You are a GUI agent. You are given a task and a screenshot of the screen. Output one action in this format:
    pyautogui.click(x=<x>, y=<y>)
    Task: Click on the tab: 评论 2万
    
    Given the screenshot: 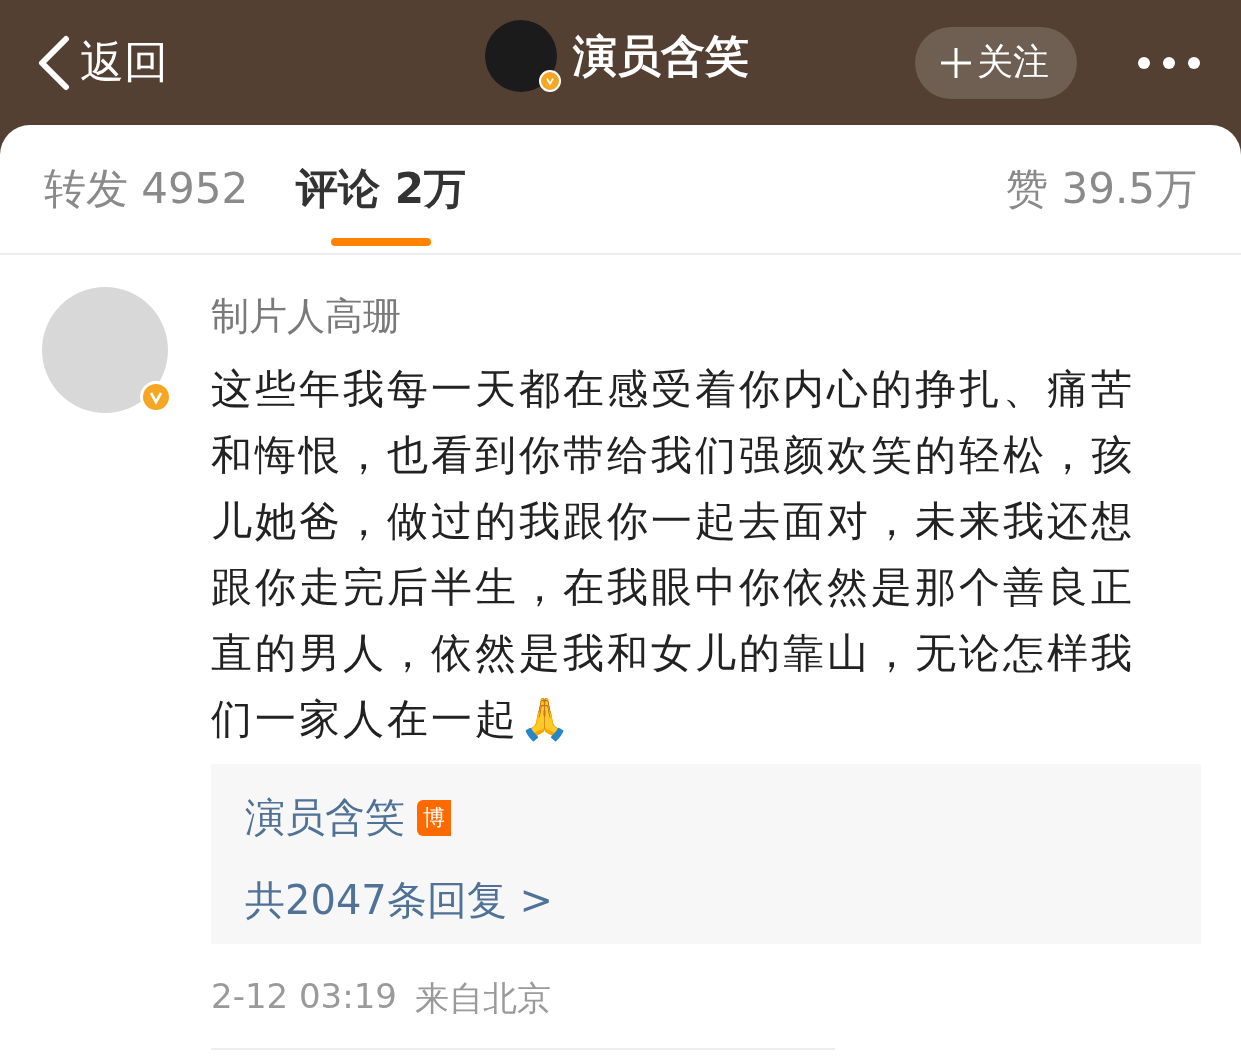 What is the action you would take?
    pyautogui.click(x=381, y=189)
    